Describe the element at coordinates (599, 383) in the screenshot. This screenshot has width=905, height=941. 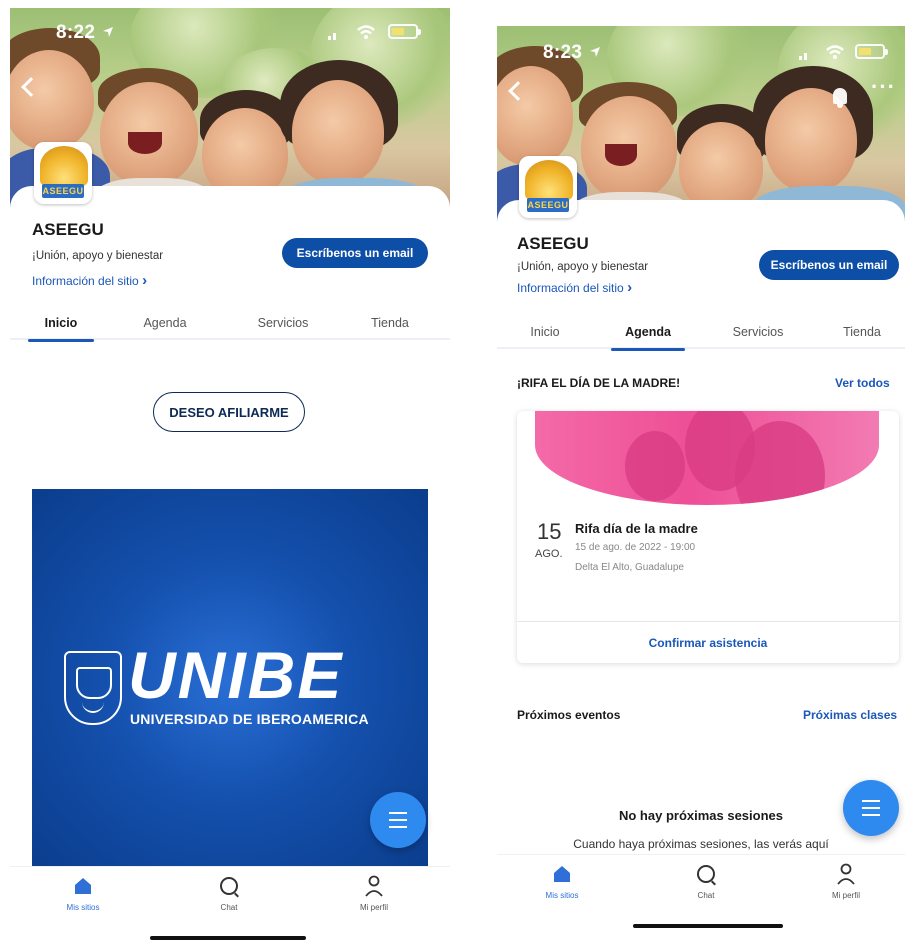
I see `section-title: ¡RIFA EL DÍA DE LA MADRE!` at that location.